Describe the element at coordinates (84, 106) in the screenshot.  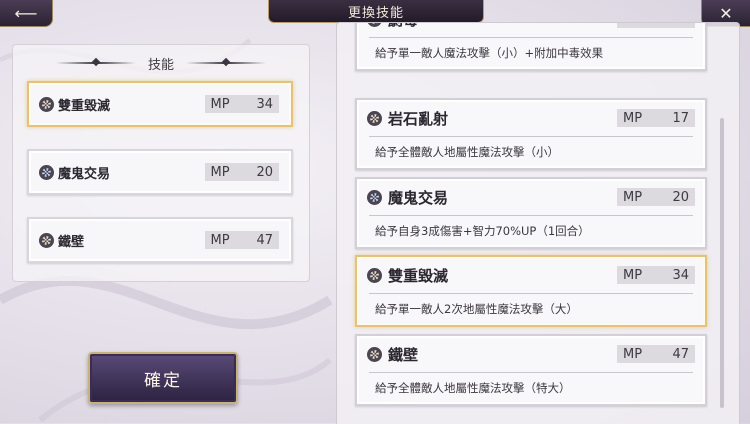
I see `slot-skill-name: 雙重毀滅` at that location.